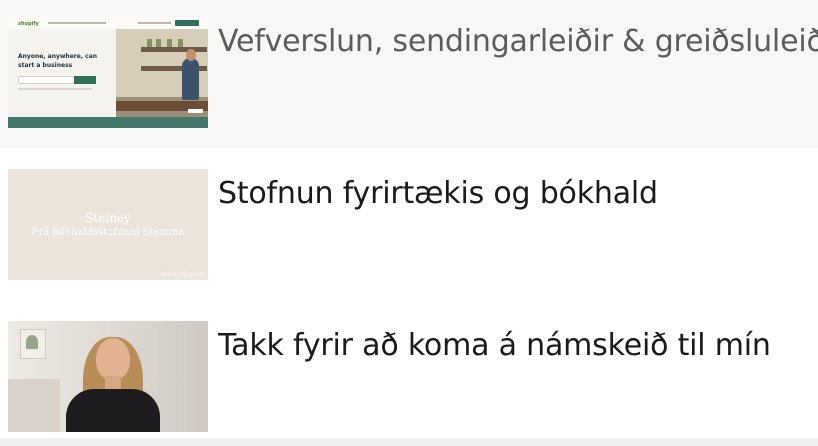  I want to click on thumbnail-start-button, so click(85, 80).